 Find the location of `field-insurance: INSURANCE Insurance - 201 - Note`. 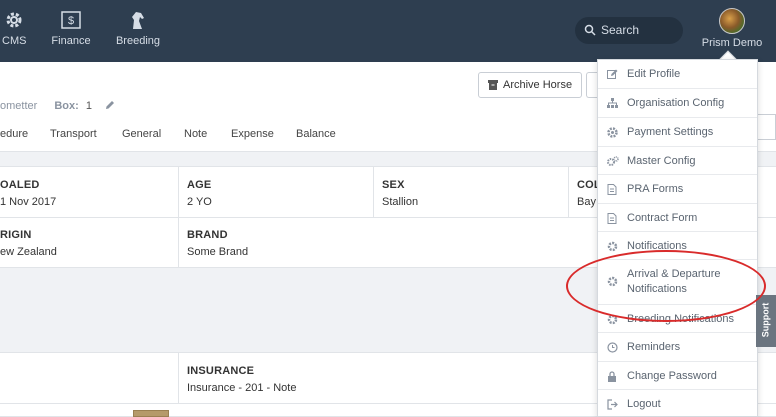

field-insurance: INSURANCE Insurance - 201 - Note is located at coordinates (241, 379).